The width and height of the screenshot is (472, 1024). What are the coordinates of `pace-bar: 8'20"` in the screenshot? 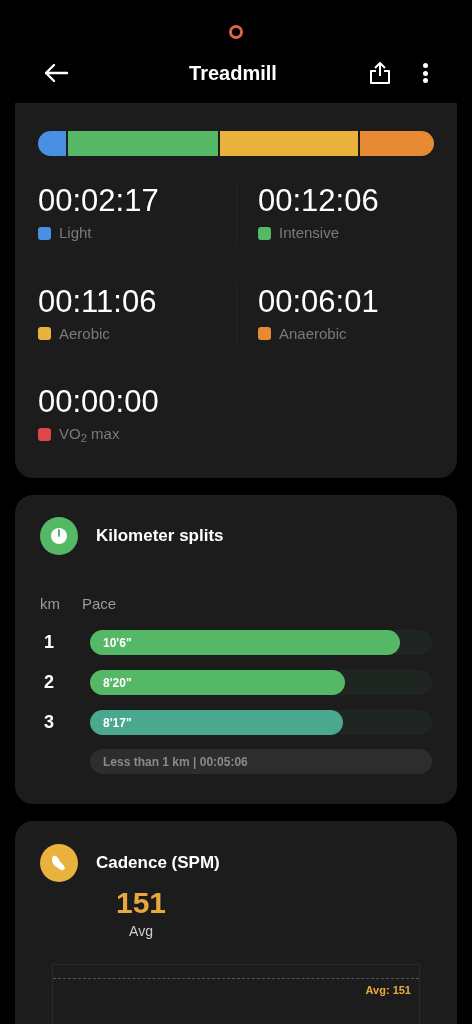 It's located at (217, 682).